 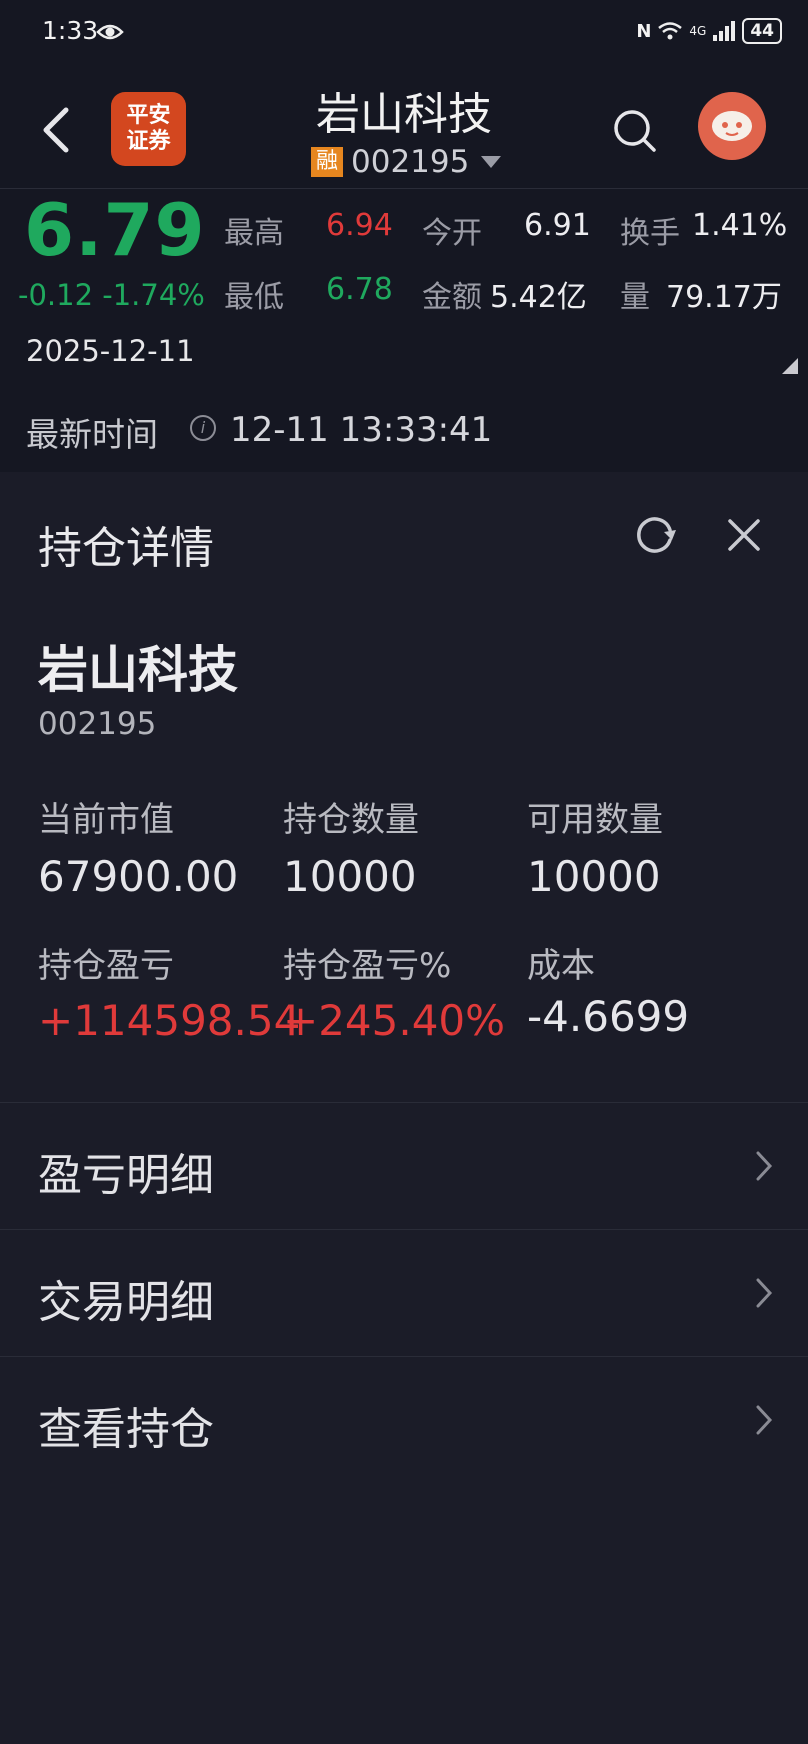 I want to click on cost-value: -4.6699, so click(x=608, y=1016).